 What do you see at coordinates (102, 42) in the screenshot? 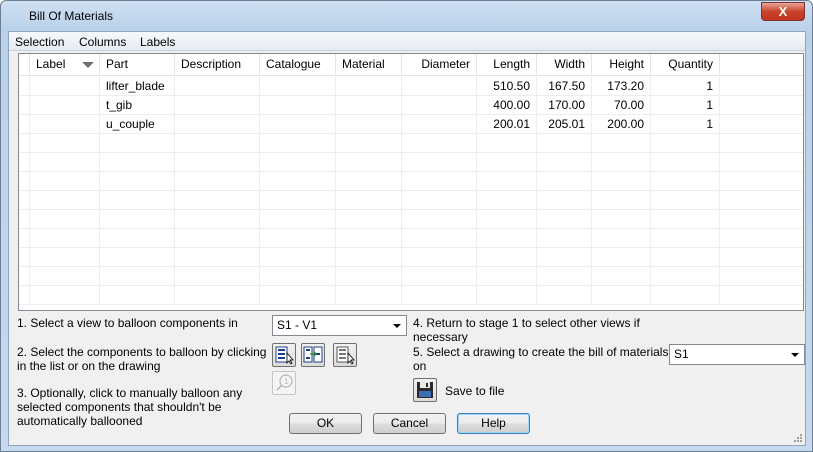
I see `menu-columns: Columns` at bounding box center [102, 42].